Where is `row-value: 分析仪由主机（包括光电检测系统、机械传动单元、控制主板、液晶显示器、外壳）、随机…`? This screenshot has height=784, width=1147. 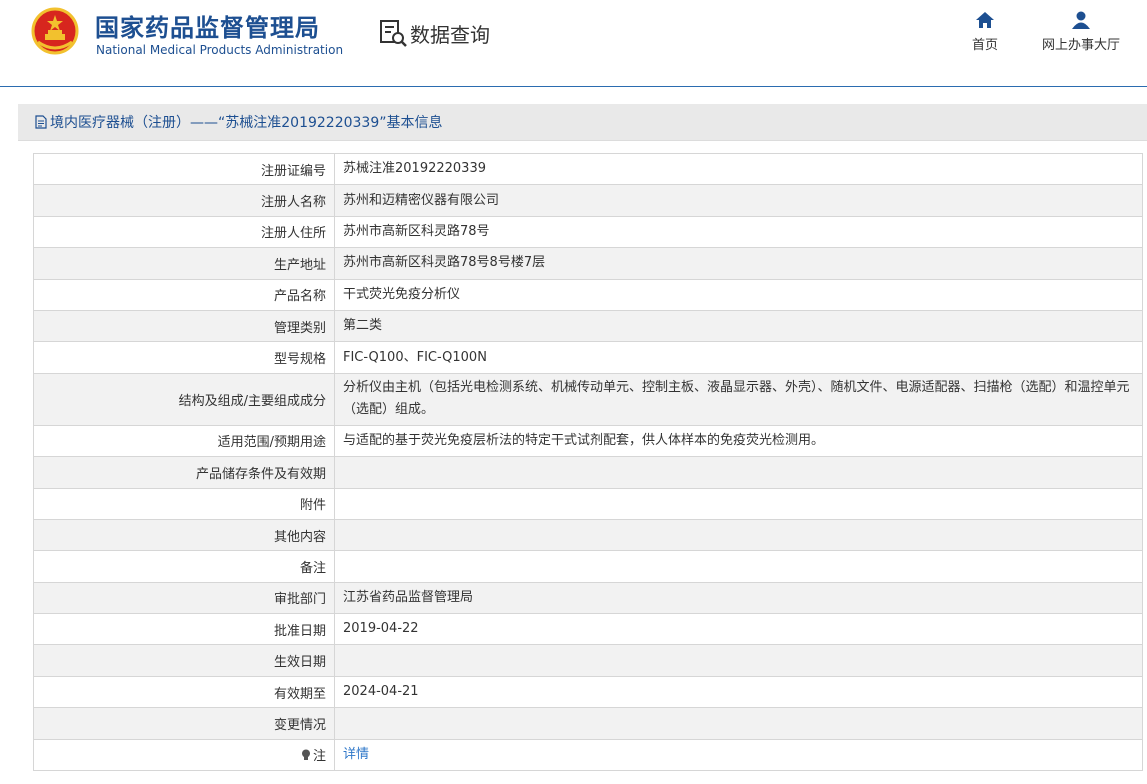
row-value: 分析仪由主机（包括光电检测系统、机械传动单元、控制主板、液晶显示器、外壳）、随机… is located at coordinates (738, 399).